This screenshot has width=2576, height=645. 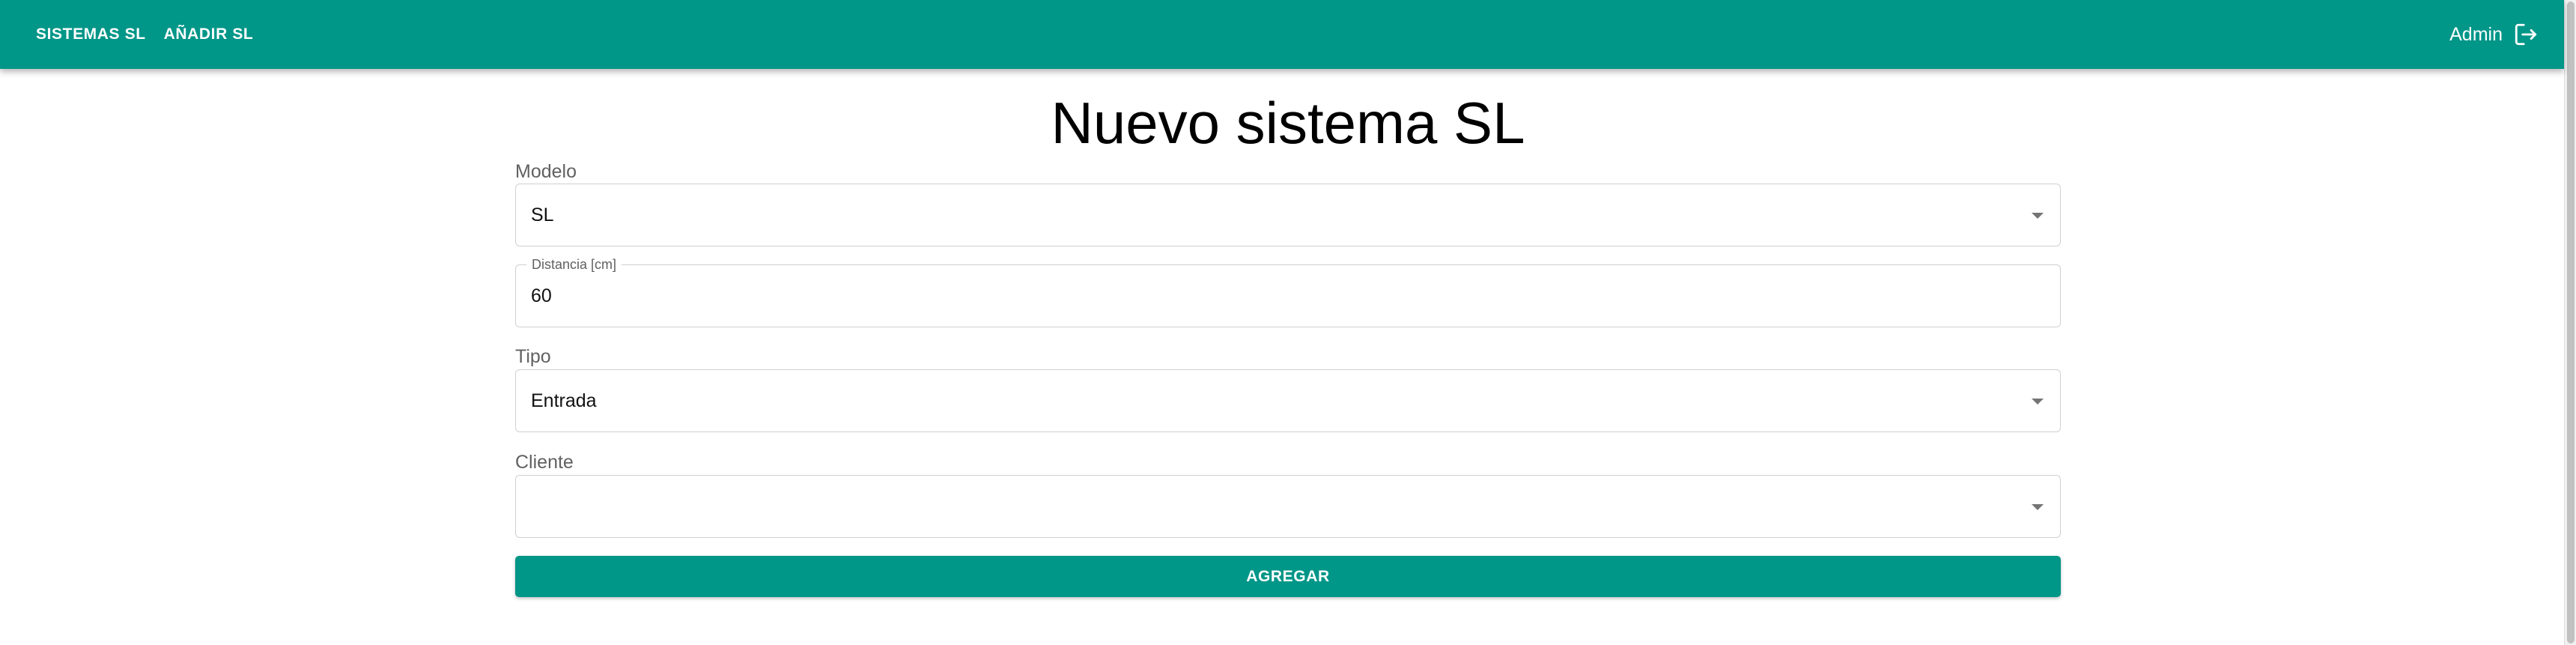 What do you see at coordinates (1288, 400) in the screenshot?
I see `tipo-select: Entrada` at bounding box center [1288, 400].